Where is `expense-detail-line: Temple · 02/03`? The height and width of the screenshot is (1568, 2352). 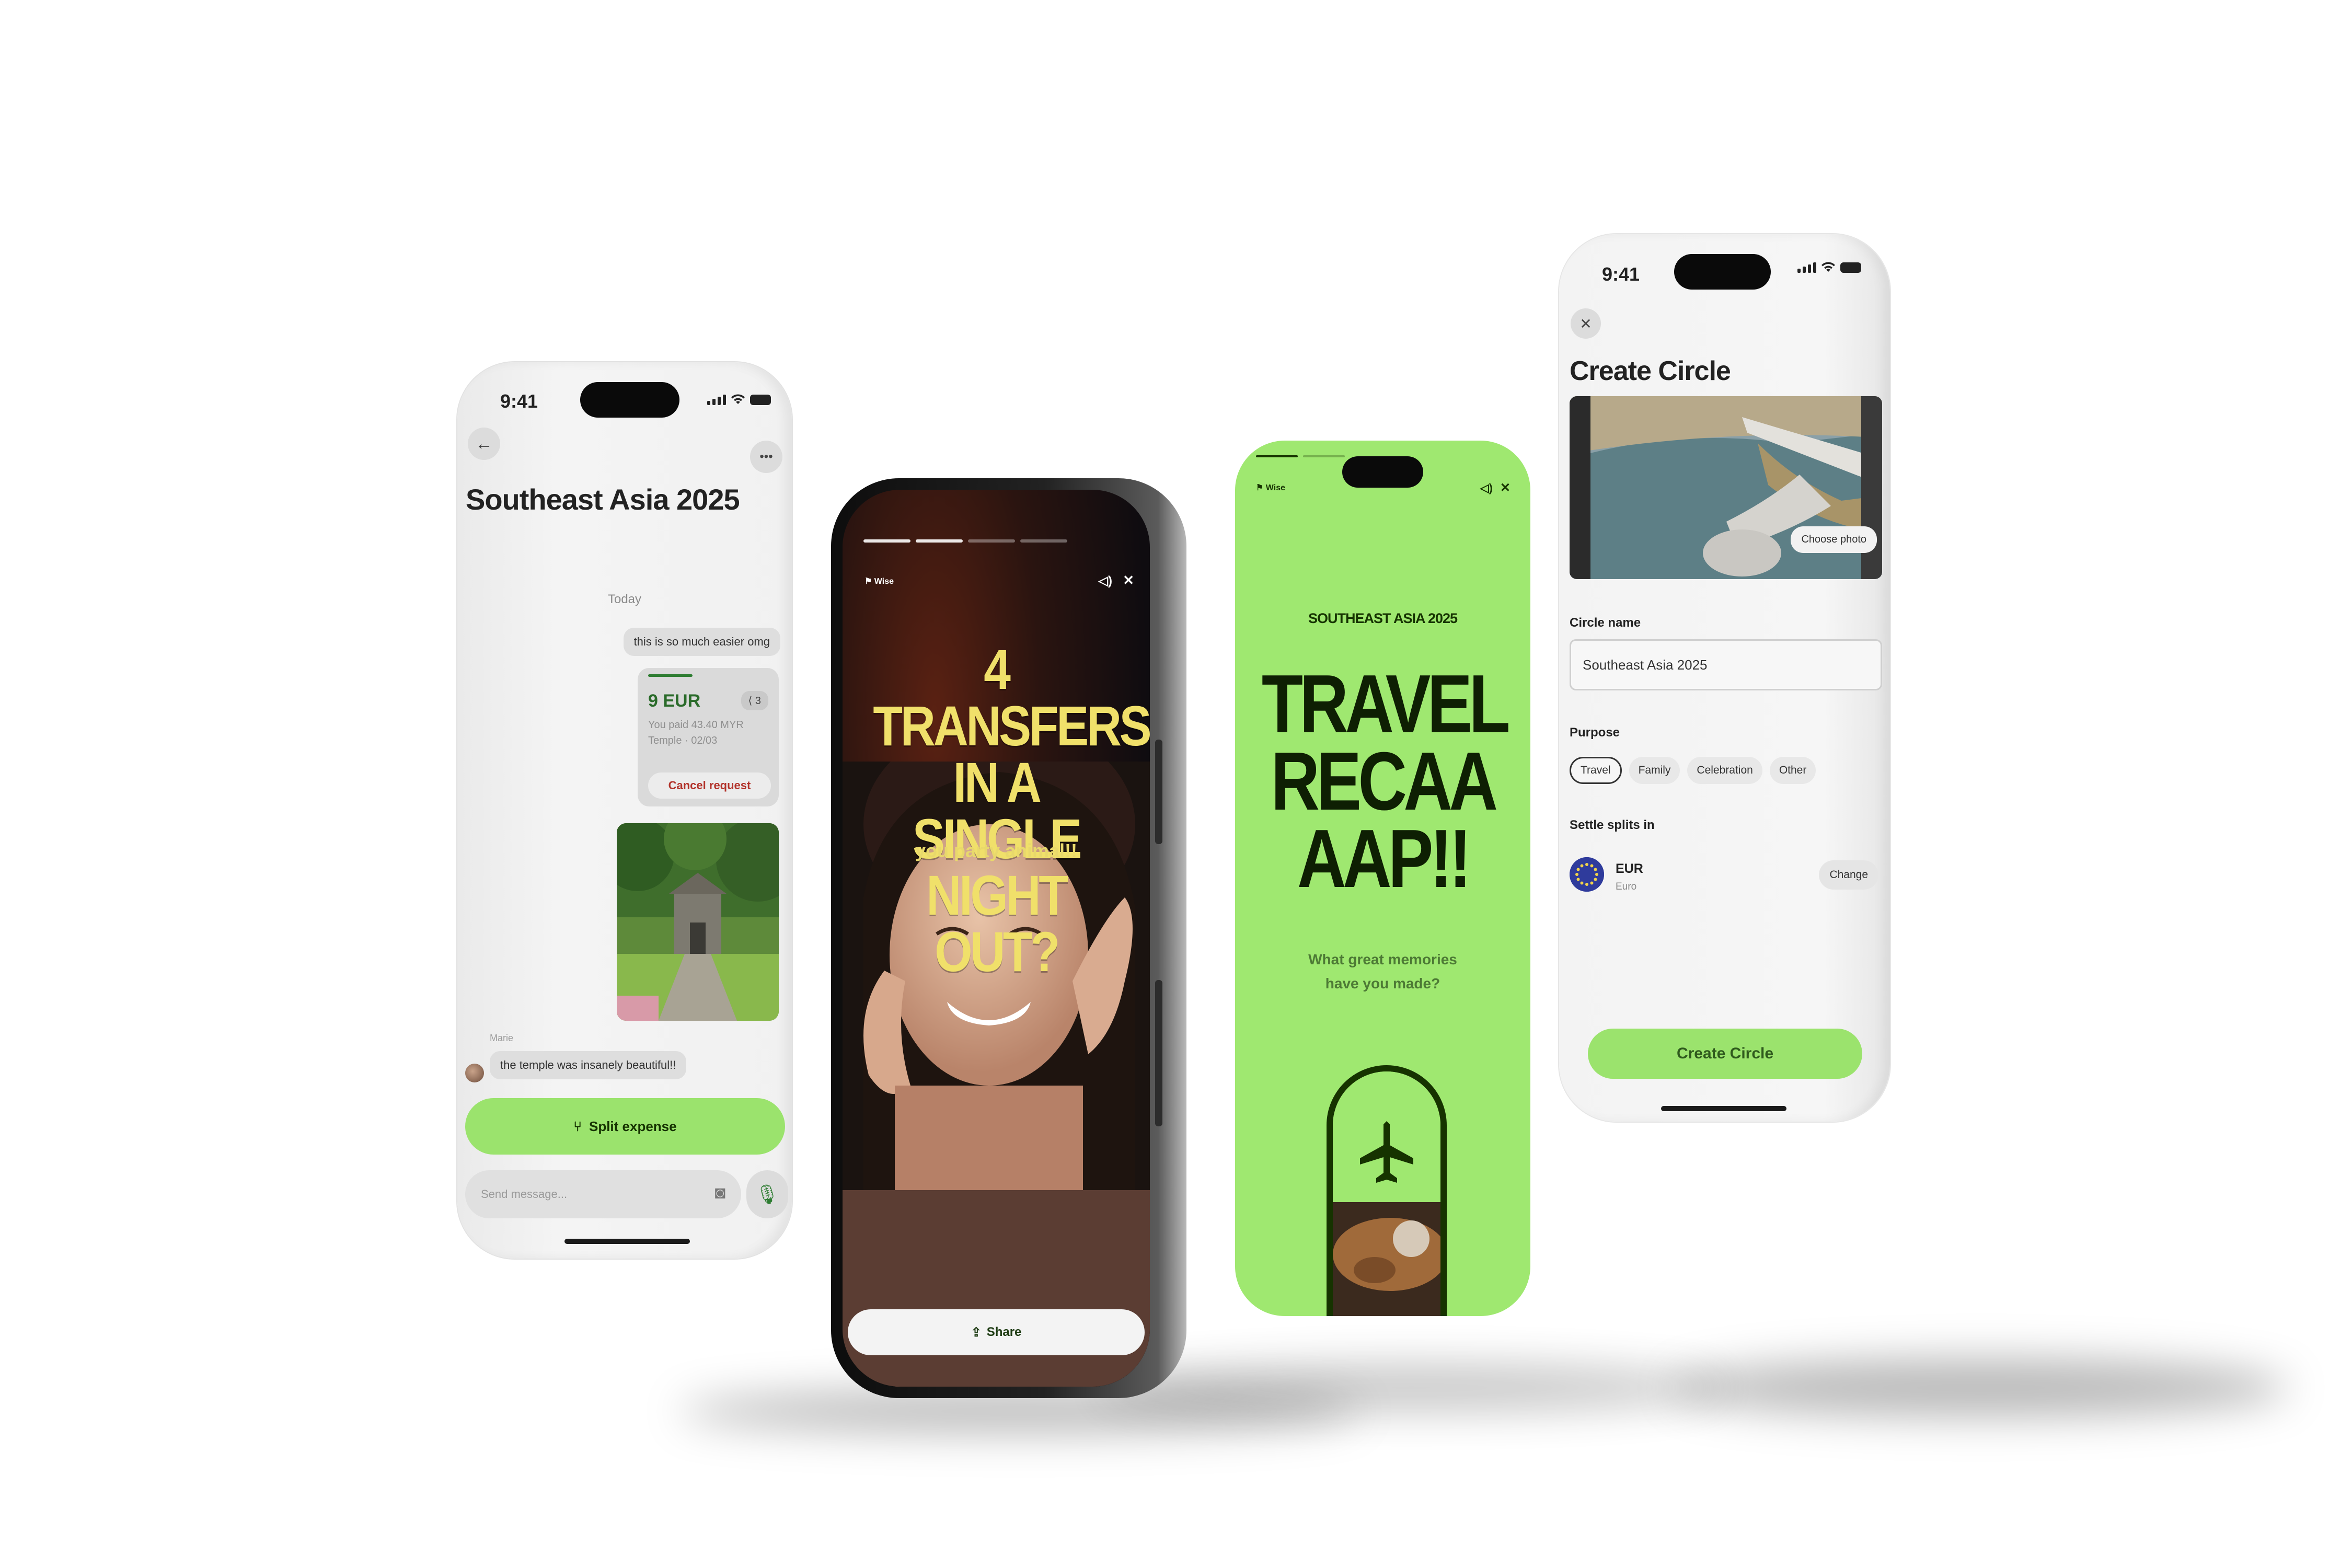 expense-detail-line: Temple · 02/03 is located at coordinates (683, 740).